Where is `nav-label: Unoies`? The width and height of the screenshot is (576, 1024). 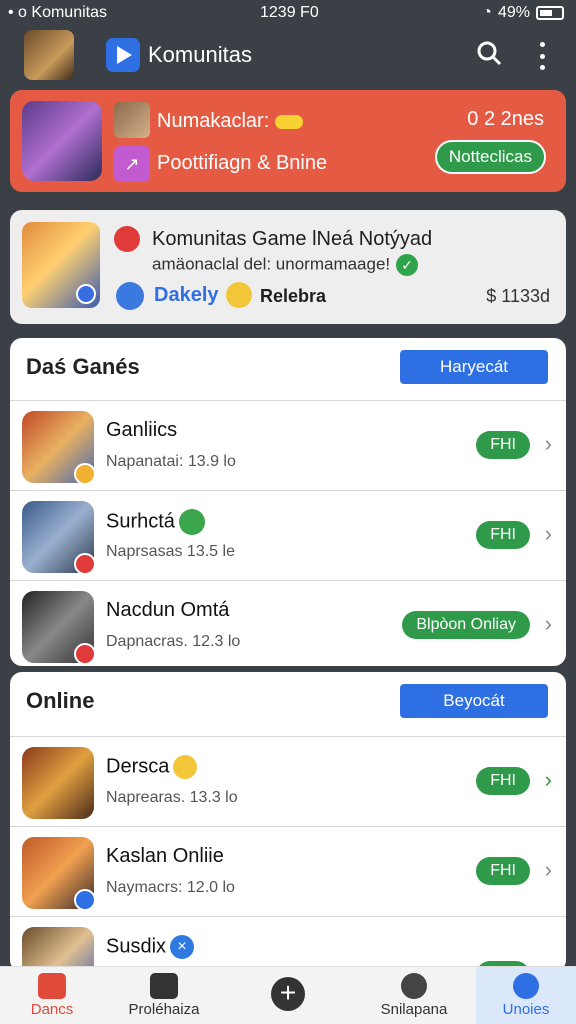 nav-label: Unoies is located at coordinates (526, 1009).